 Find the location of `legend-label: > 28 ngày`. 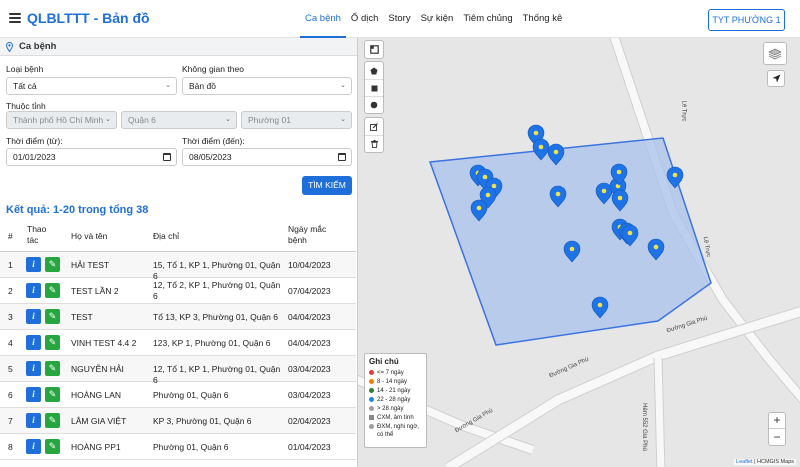

legend-label: > 28 ngày is located at coordinates (390, 409).